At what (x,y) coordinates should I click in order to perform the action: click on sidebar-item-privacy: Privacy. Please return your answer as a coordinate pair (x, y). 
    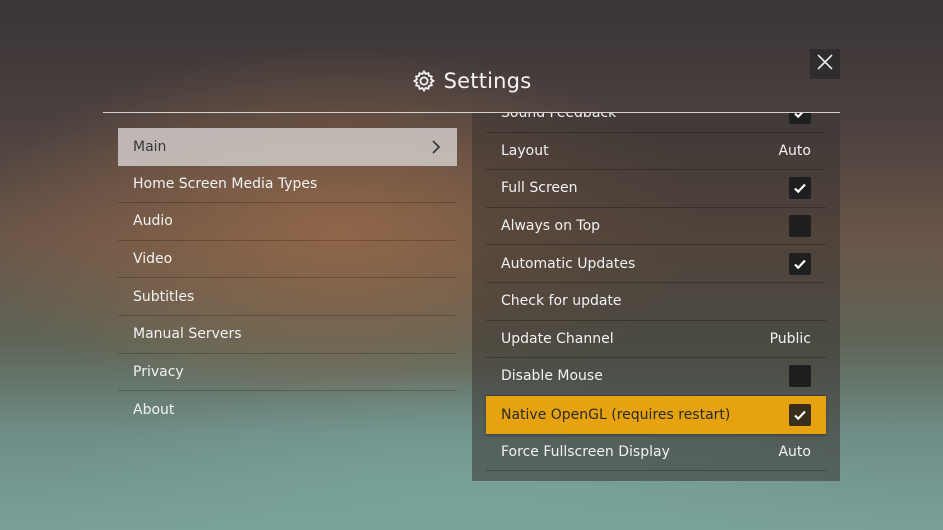
    Looking at the image, I should click on (287, 373).